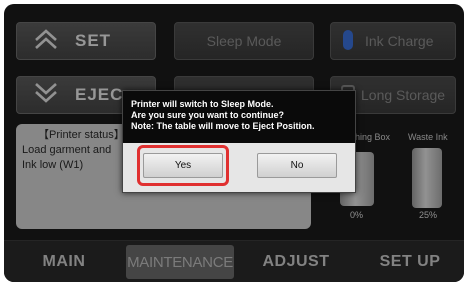  I want to click on no-label: No, so click(297, 165).